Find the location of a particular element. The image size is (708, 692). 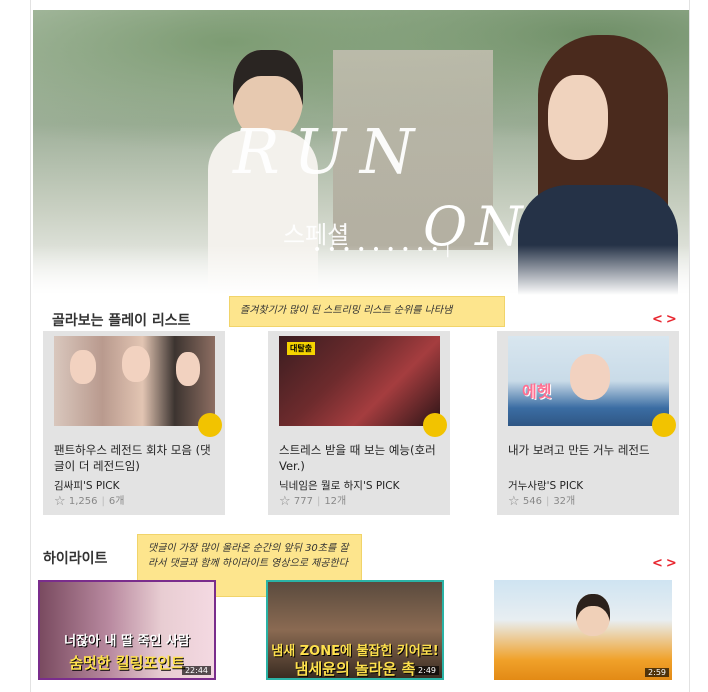

favorite-count: 546 is located at coordinates (532, 501).